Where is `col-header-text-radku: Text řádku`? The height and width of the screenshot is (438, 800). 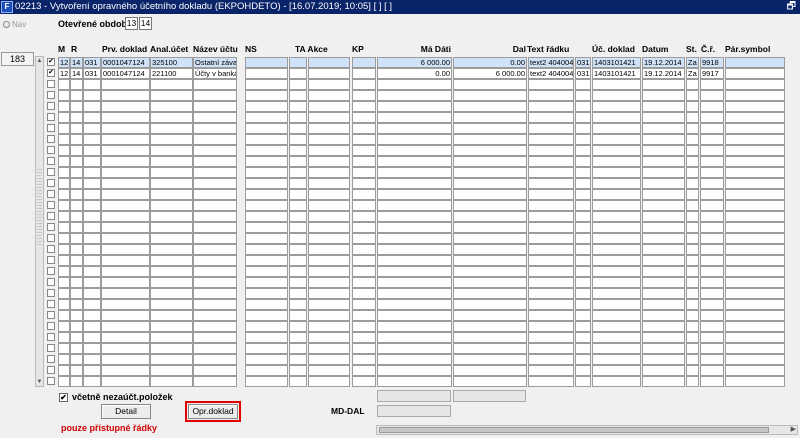
col-header-text-radku: Text řádku is located at coordinates (548, 49).